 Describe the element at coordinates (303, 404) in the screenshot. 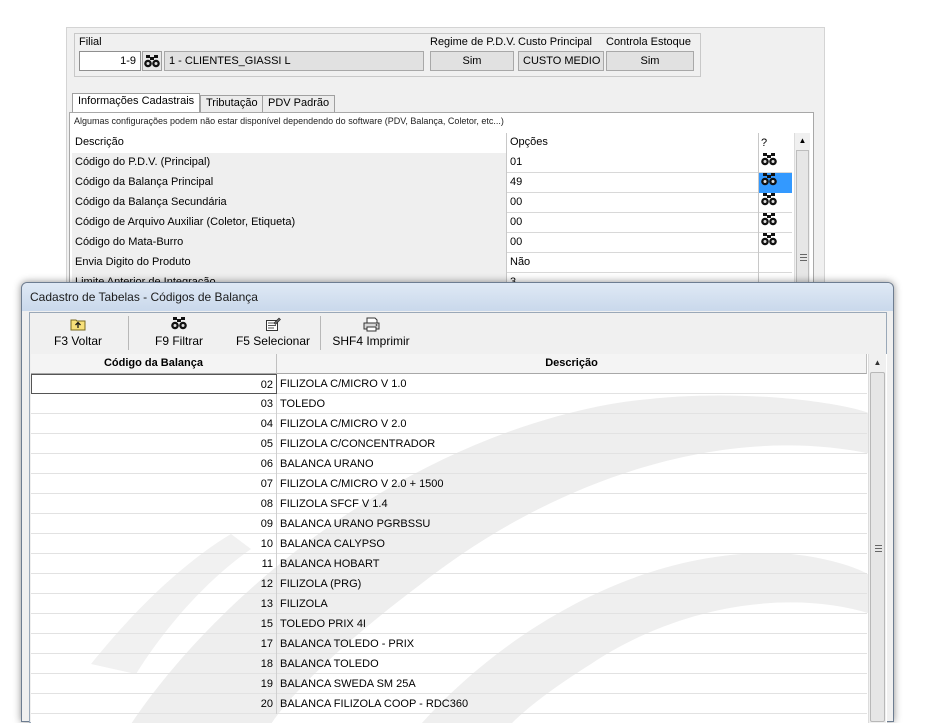

I see `row-description: TOLEDO` at that location.